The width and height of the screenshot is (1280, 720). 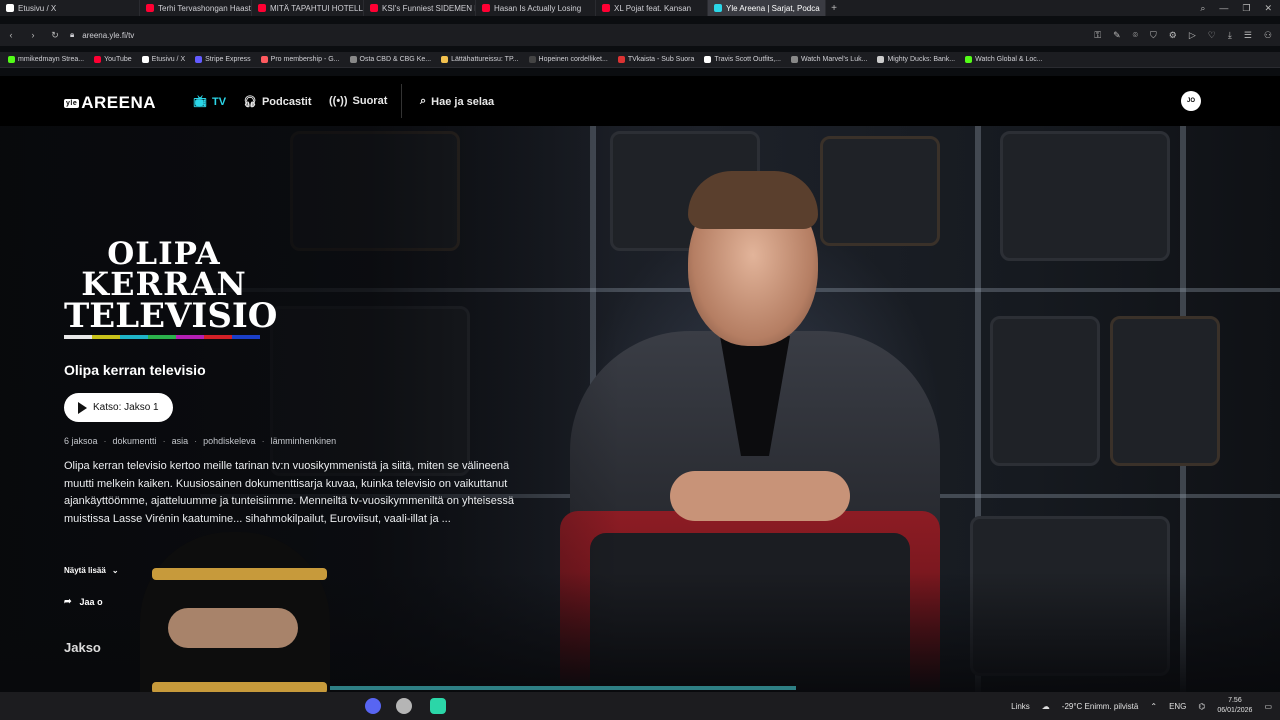 I want to click on scroll-progress, so click(x=563, y=688).